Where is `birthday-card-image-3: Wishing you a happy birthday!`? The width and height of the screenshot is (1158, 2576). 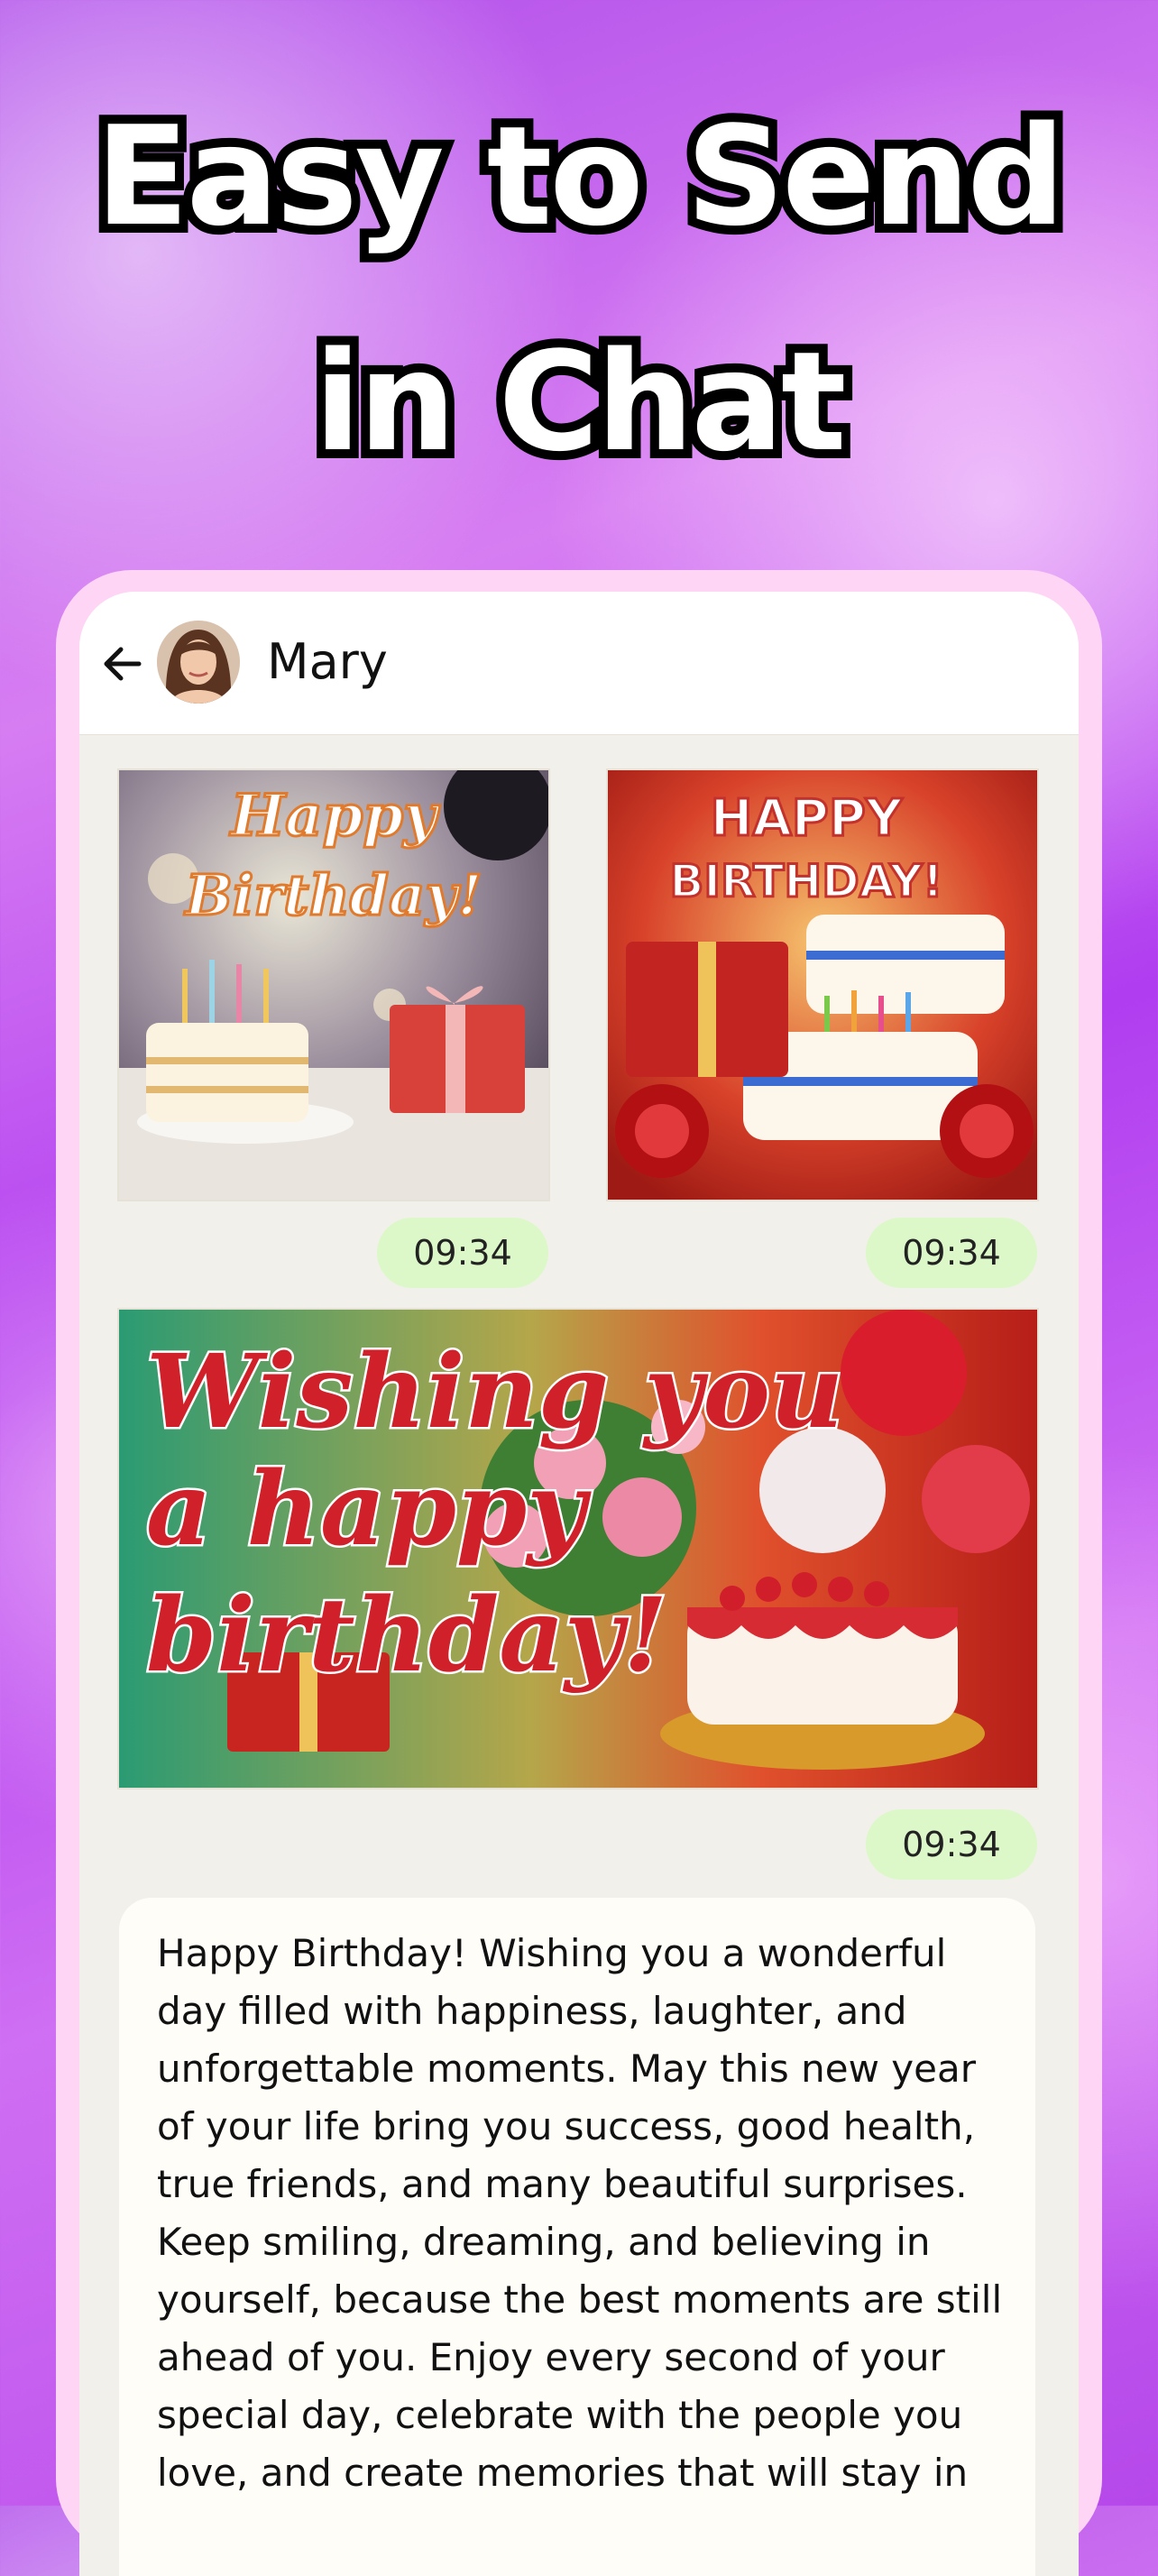 birthday-card-image-3: Wishing you a happy birthday! is located at coordinates (578, 1549).